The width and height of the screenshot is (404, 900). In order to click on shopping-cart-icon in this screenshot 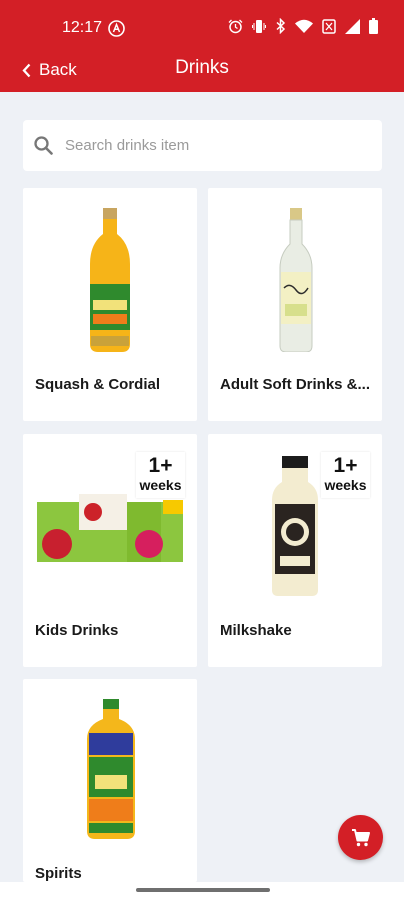, I will do `click(360, 837)`.